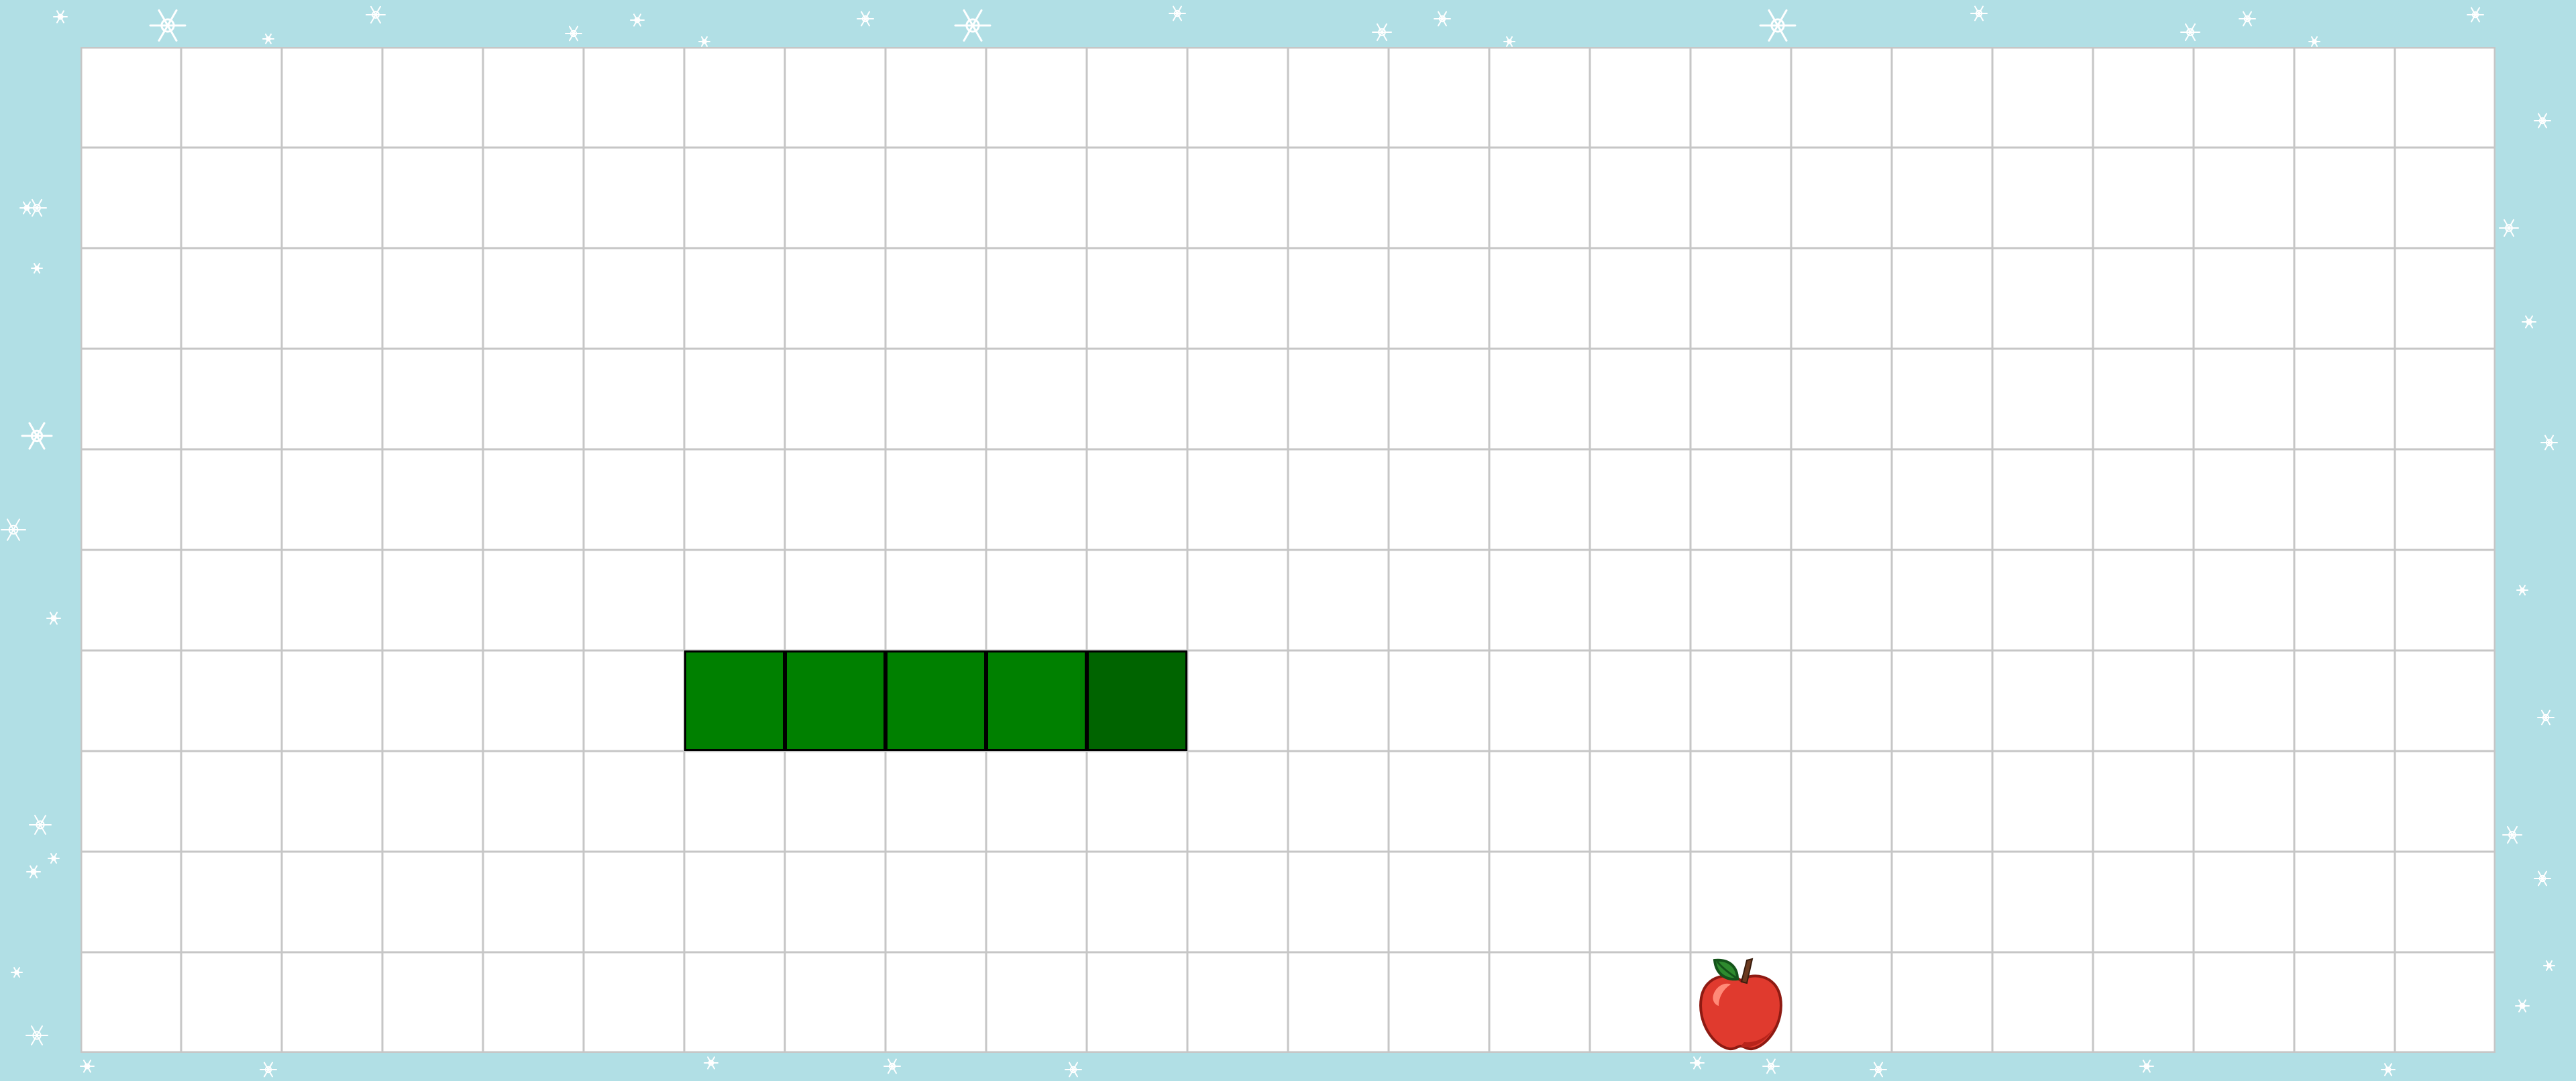 This screenshot has width=2576, height=1081. I want to click on snake-head, so click(1137, 700).